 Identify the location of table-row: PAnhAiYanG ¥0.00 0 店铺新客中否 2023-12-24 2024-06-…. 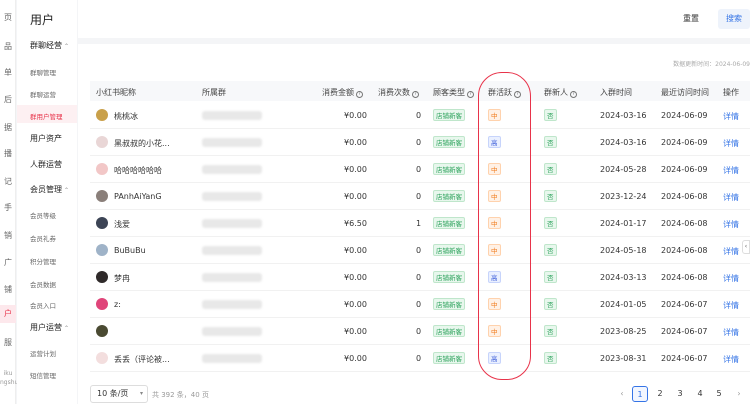
(420, 196).